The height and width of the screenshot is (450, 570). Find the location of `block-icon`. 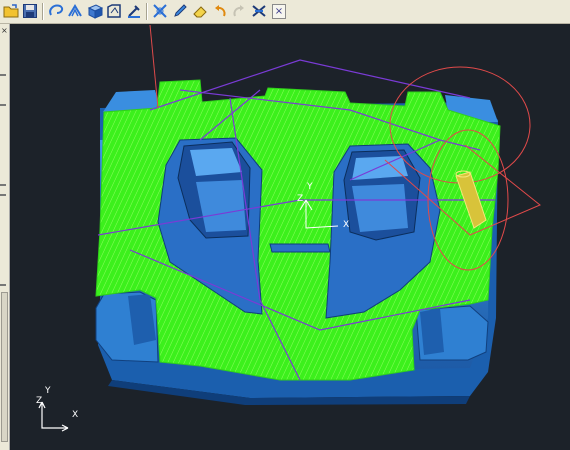

block-icon is located at coordinates (95, 11).